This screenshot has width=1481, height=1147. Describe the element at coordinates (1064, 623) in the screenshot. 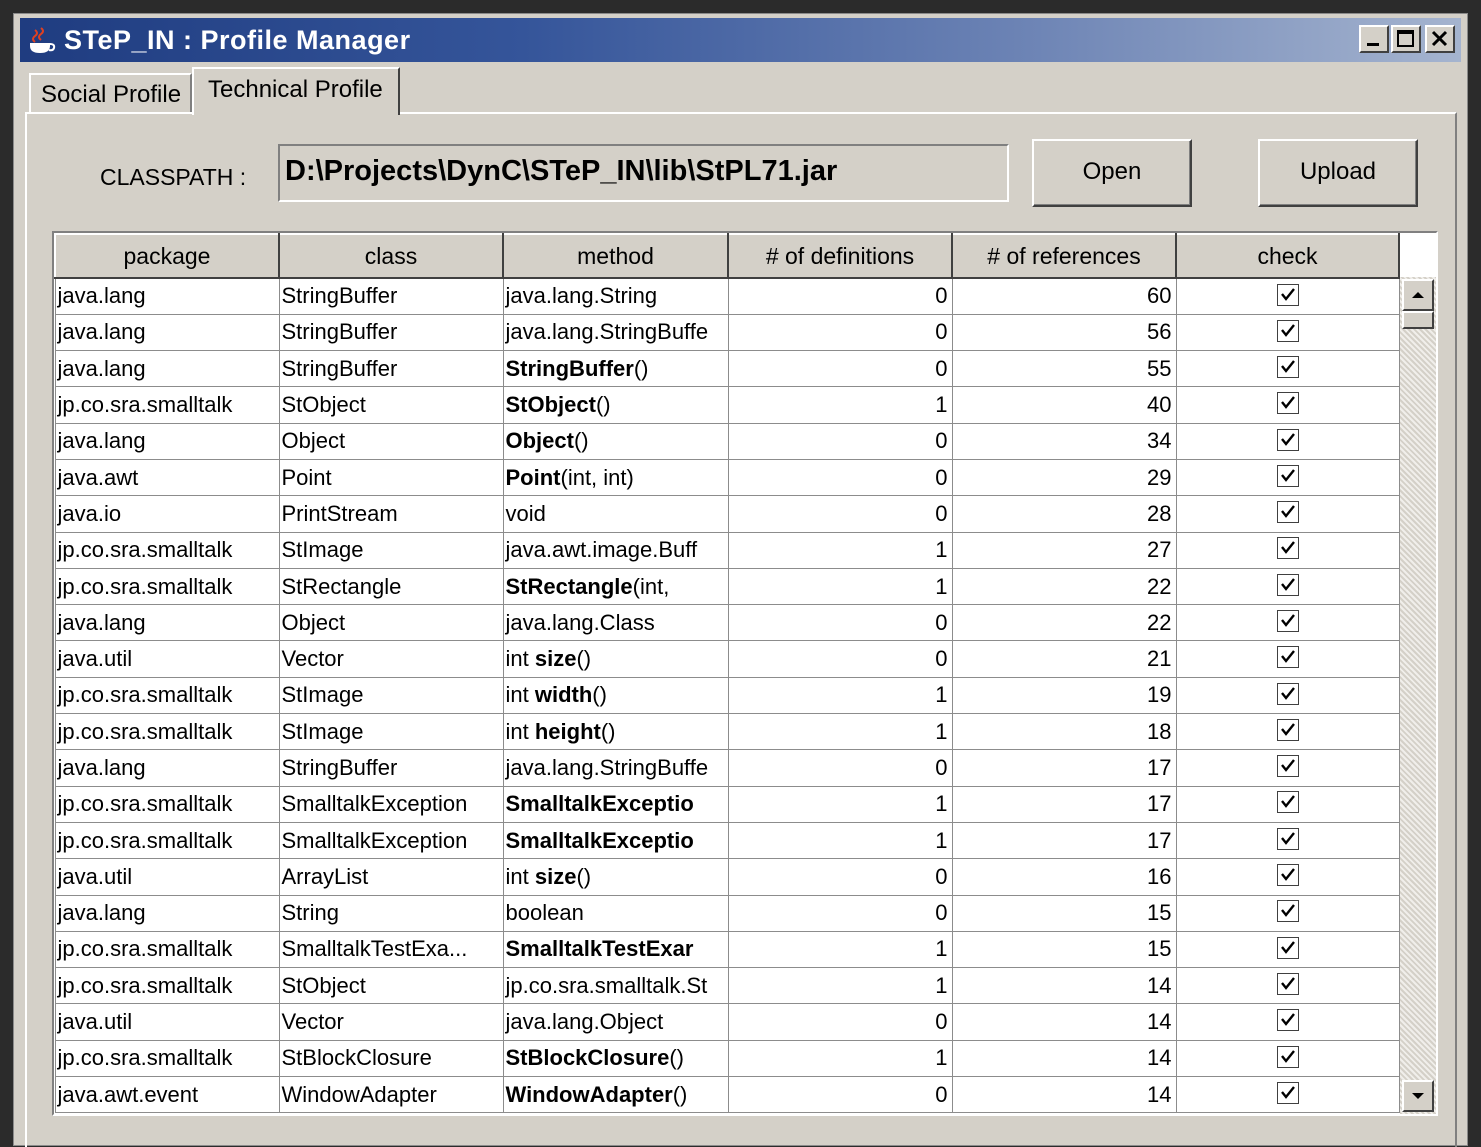

I see `cell-references: 22` at that location.